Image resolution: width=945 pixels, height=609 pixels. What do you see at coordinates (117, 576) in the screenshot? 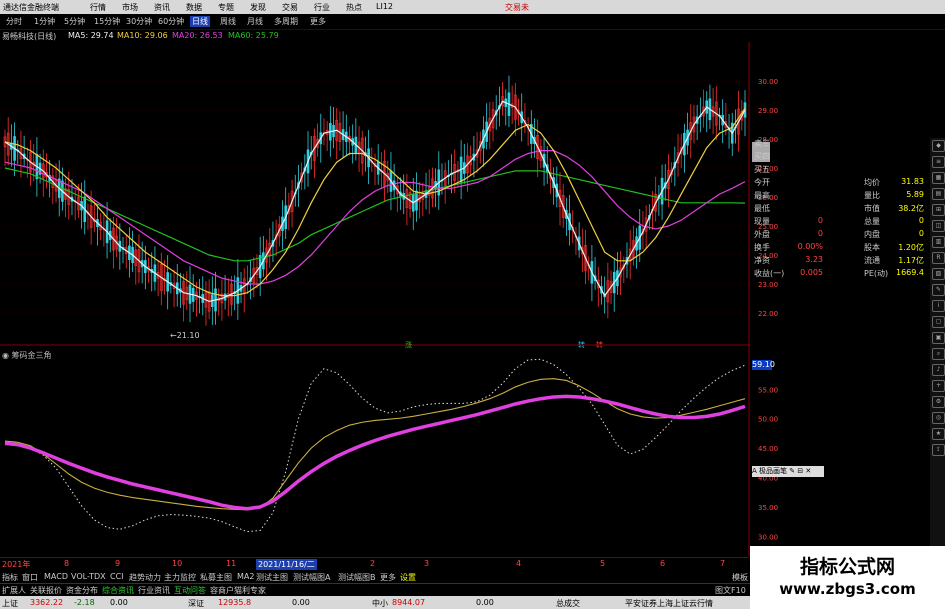
I see `ind-tab-cci: CCI` at bounding box center [117, 576].